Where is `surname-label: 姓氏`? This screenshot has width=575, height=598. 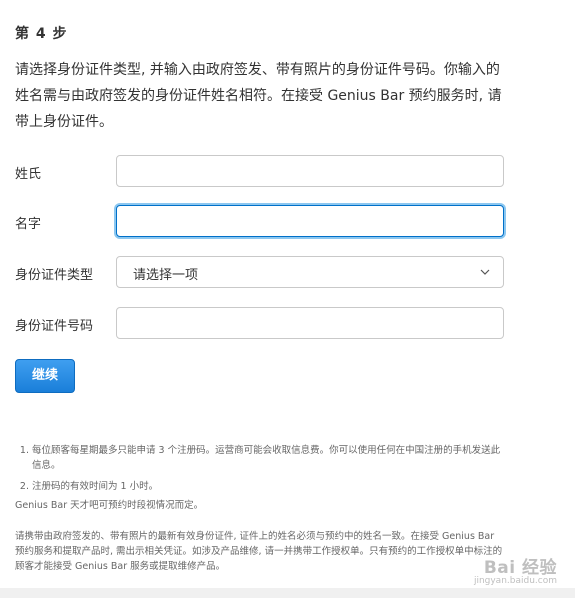 surname-label: 姓氏 is located at coordinates (28, 174).